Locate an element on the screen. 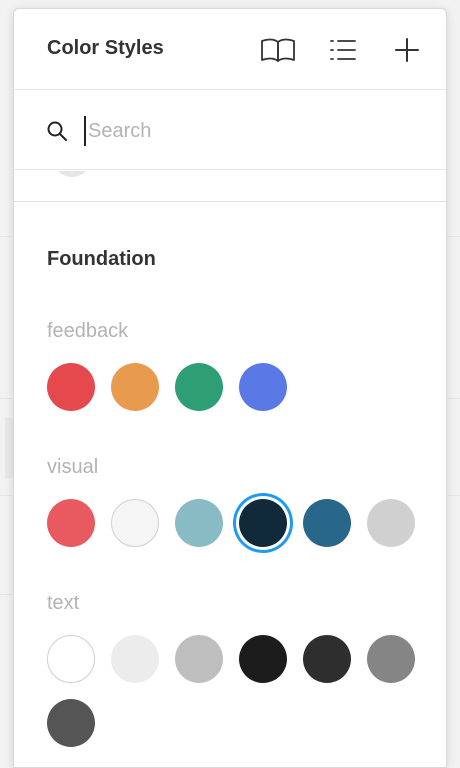 Image resolution: width=460 pixels, height=768 pixels. group-label-feedback: feedback is located at coordinates (88, 331).